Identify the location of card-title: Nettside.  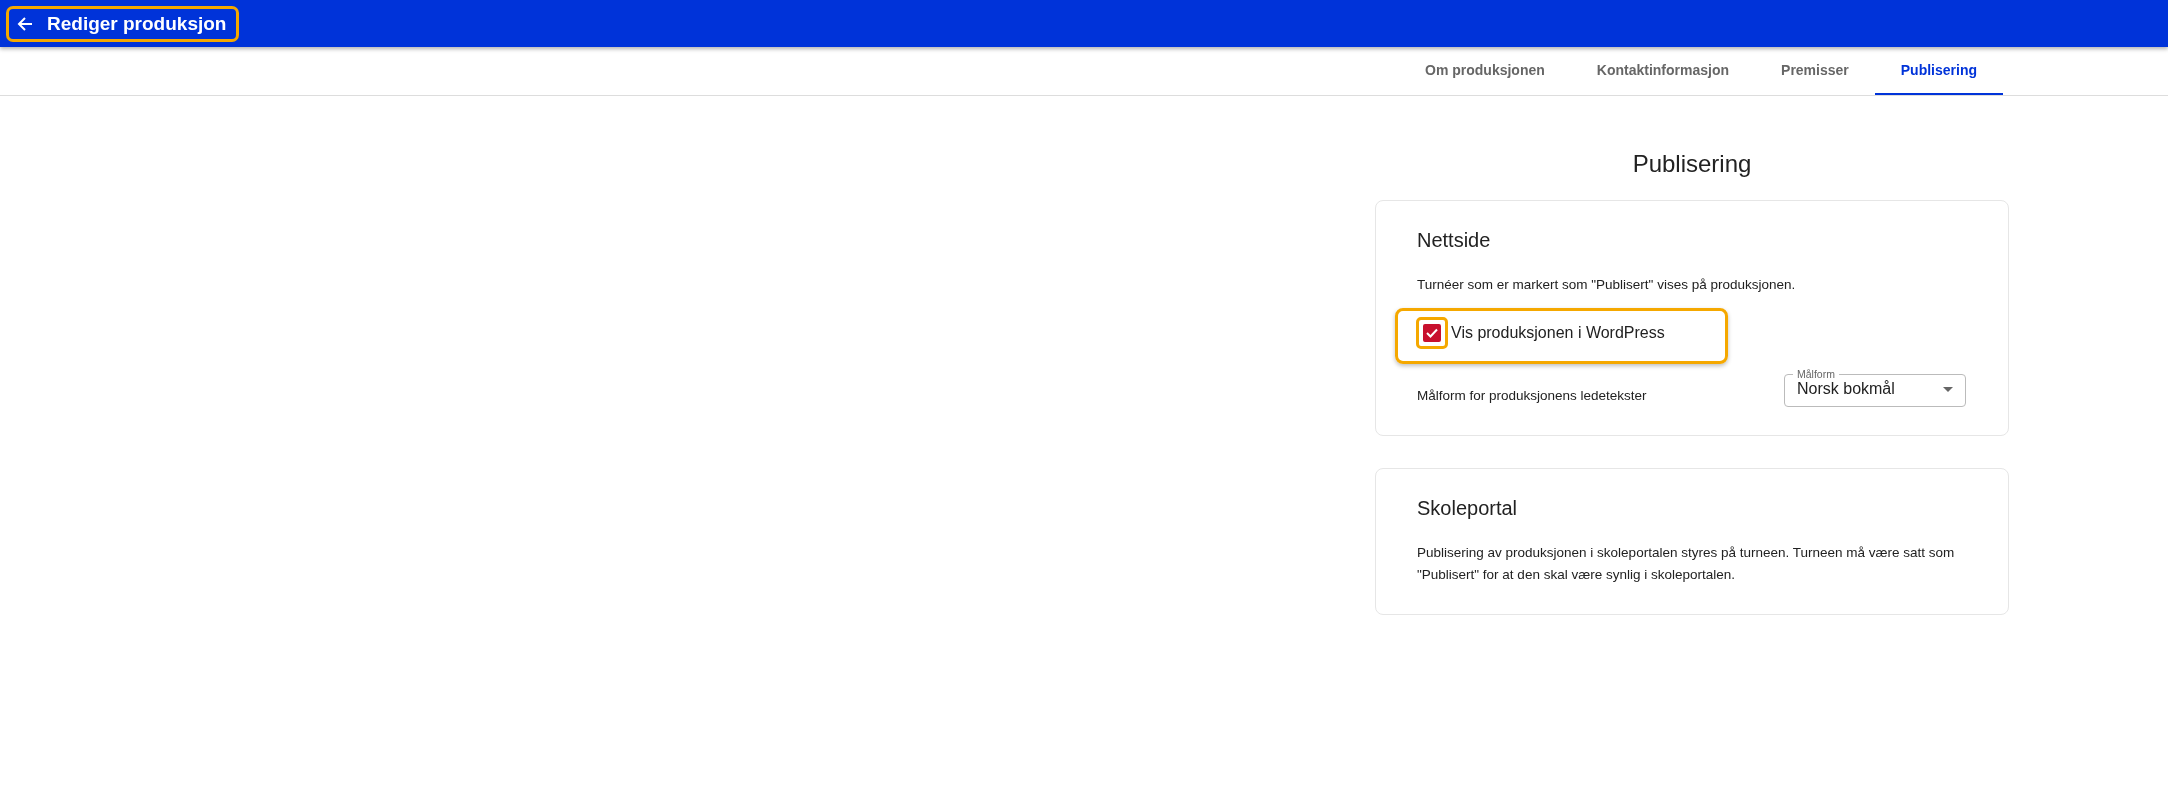
(1454, 240).